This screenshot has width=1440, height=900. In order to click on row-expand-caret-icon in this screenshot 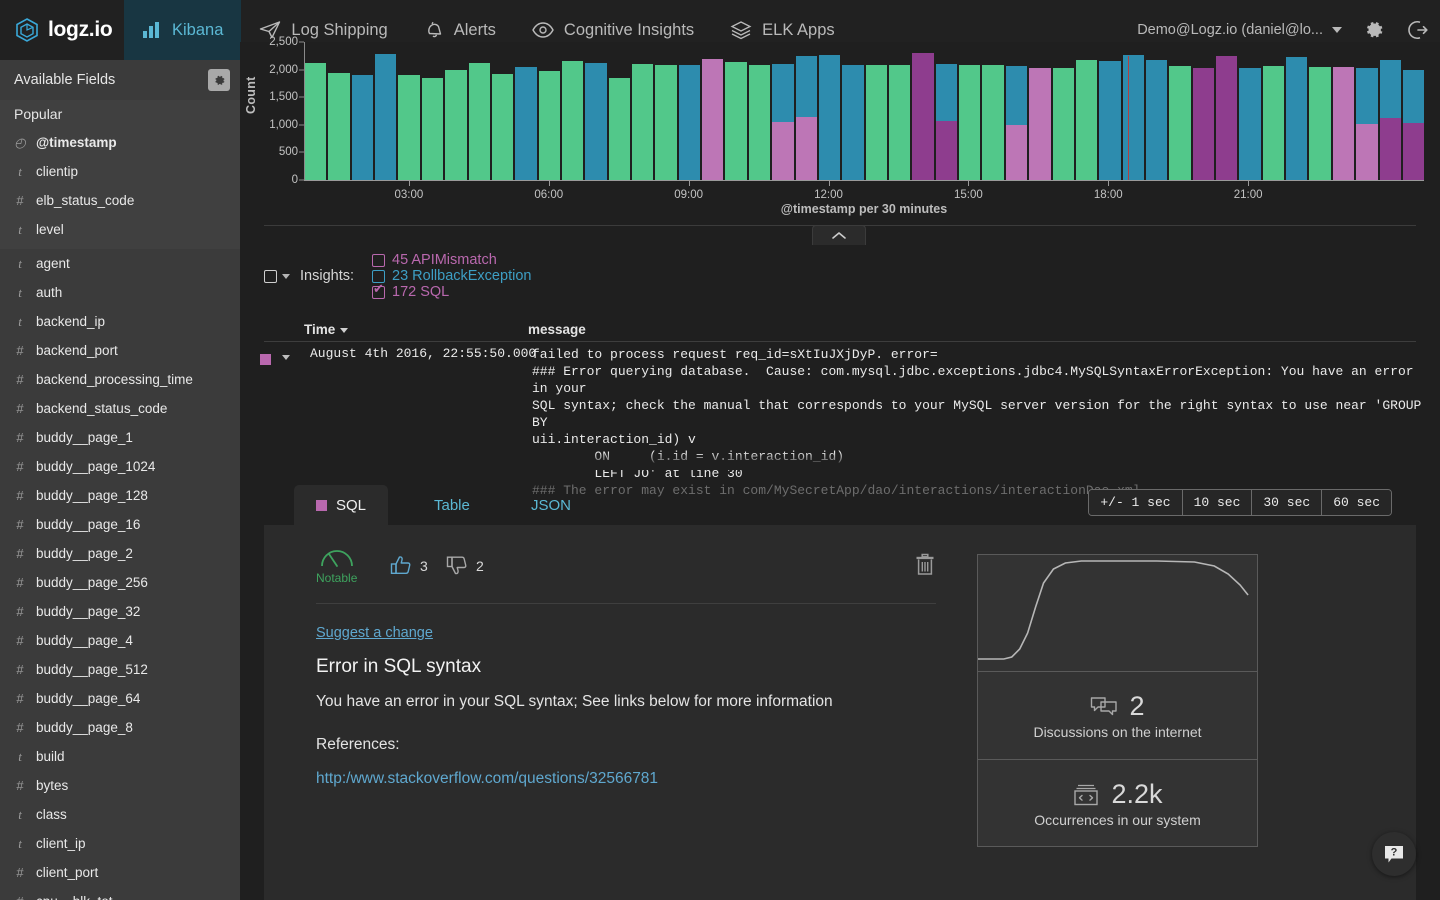, I will do `click(286, 357)`.